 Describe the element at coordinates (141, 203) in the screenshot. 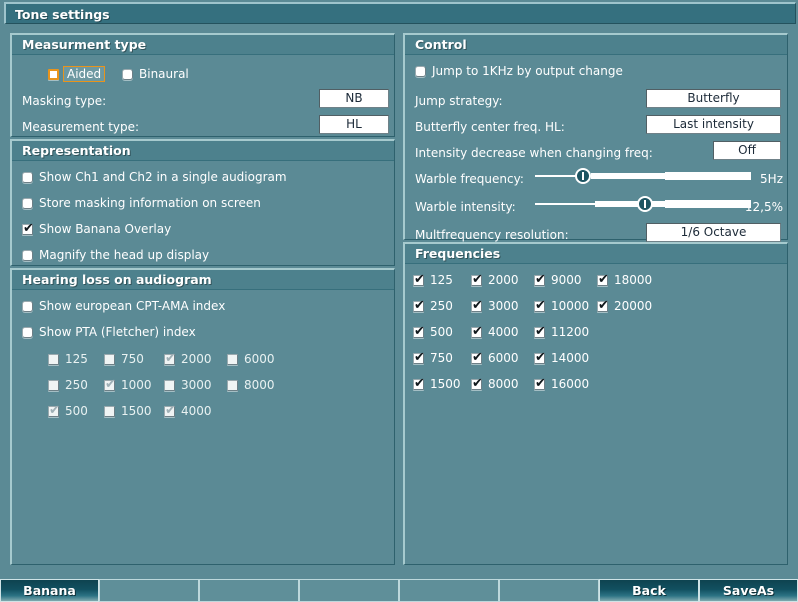

I see `checkbox-store-masking-information: Store masking information on screen` at that location.